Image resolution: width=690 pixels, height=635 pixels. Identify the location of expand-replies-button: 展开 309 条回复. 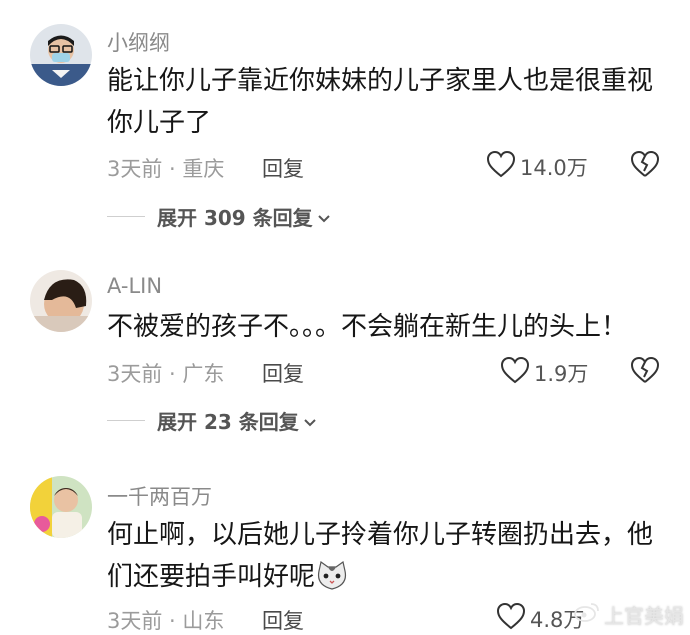
(219, 216).